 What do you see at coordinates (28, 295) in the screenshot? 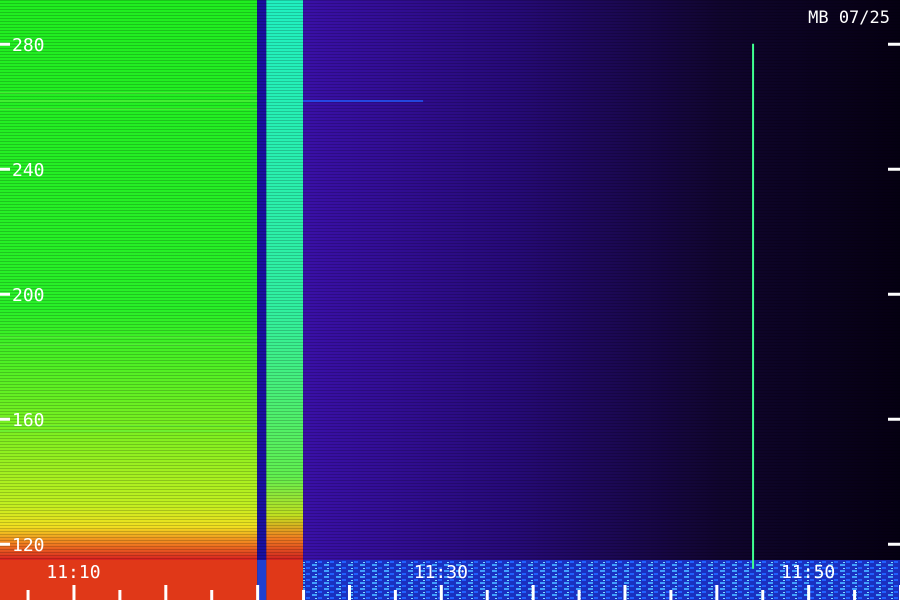
I see `y-tick-label: 200` at bounding box center [28, 295].